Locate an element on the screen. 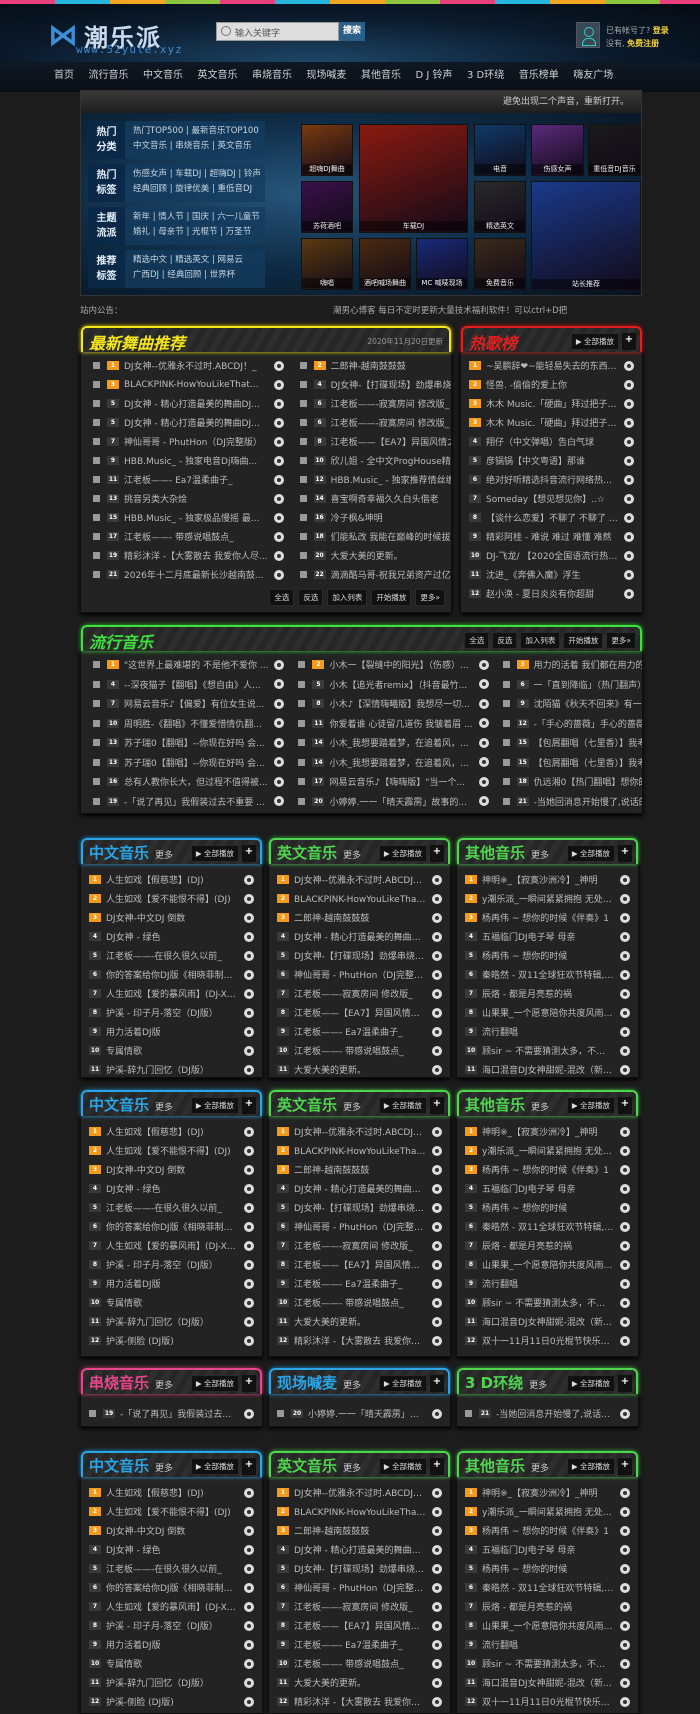  song-title: 大爱大美的更新。 is located at coordinates (360, 1682).